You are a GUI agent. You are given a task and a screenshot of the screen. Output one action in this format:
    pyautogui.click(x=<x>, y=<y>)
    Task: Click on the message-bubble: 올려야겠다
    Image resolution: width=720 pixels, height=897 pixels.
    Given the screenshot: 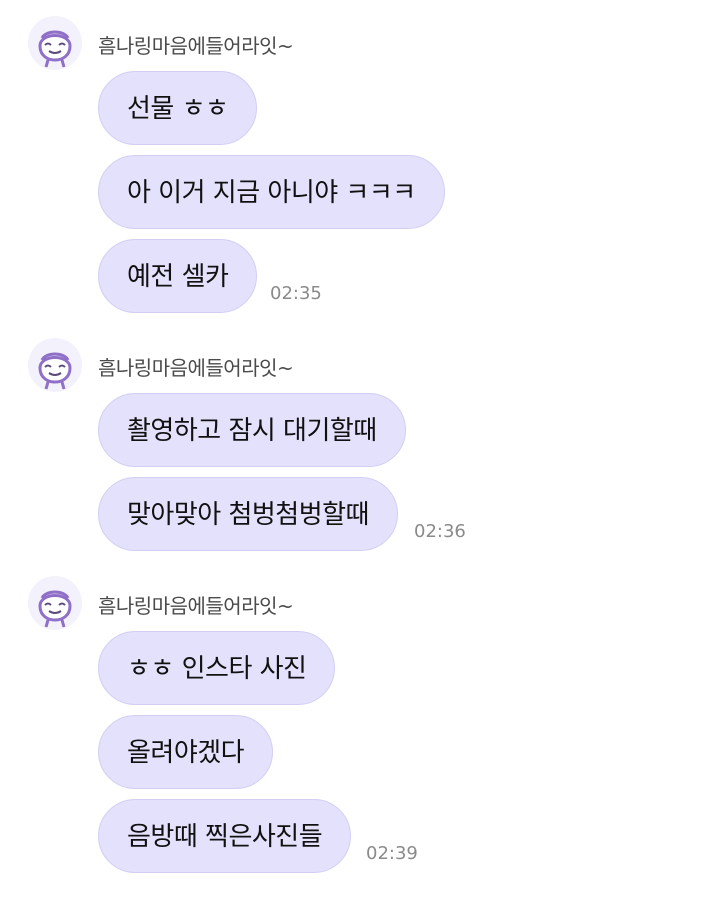 What is the action you would take?
    pyautogui.click(x=186, y=752)
    